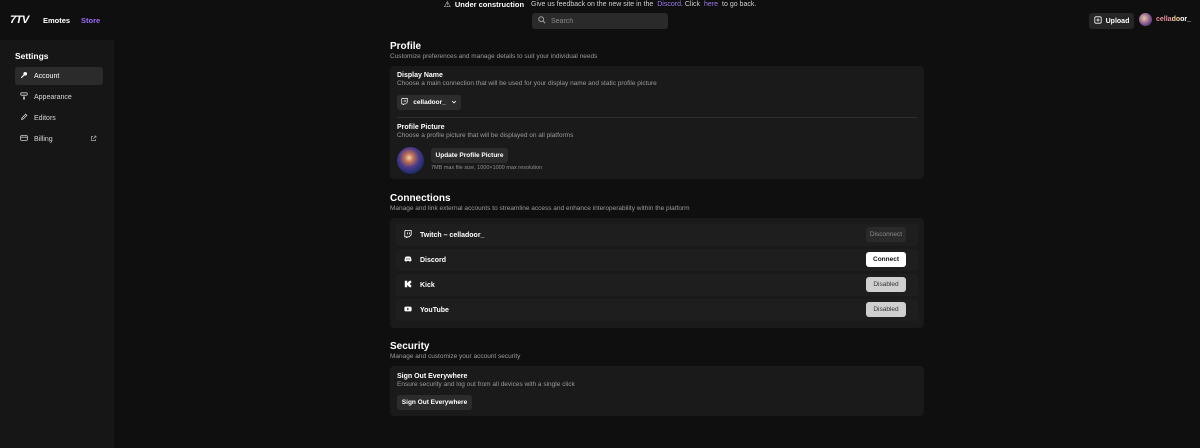 This screenshot has width=1200, height=448. Describe the element at coordinates (690, 4) in the screenshot. I see `banner-text-middle: . Click` at that location.